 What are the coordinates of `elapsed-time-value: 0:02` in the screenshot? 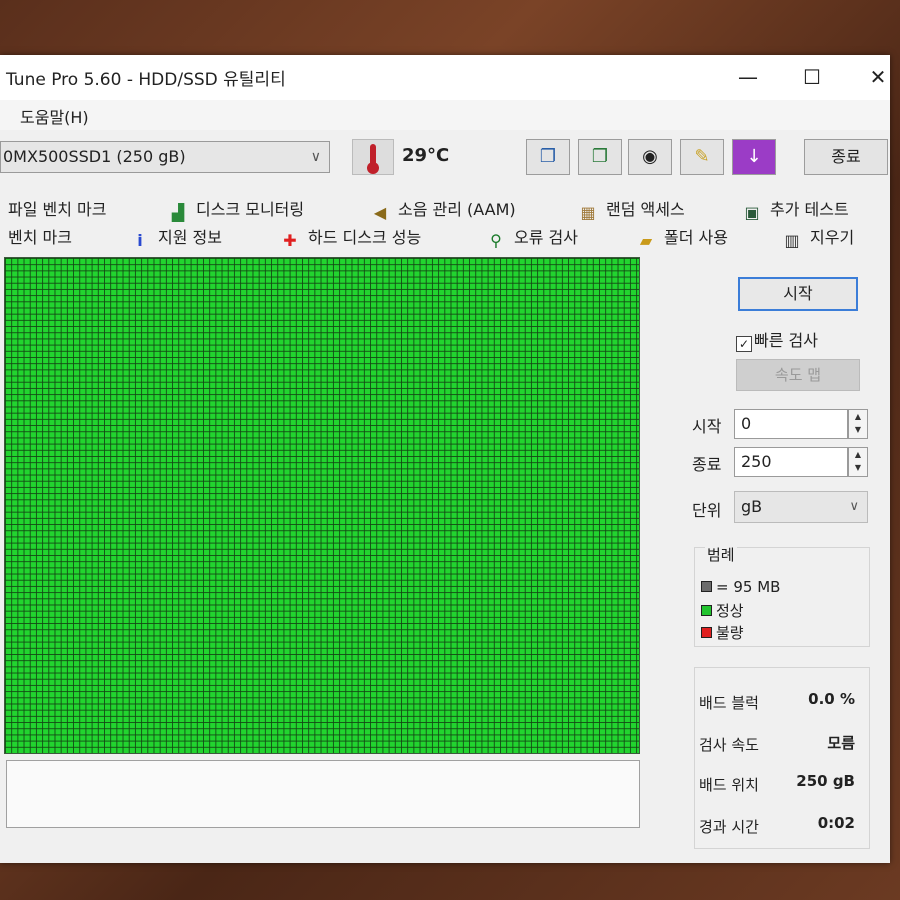 It's located at (836, 823).